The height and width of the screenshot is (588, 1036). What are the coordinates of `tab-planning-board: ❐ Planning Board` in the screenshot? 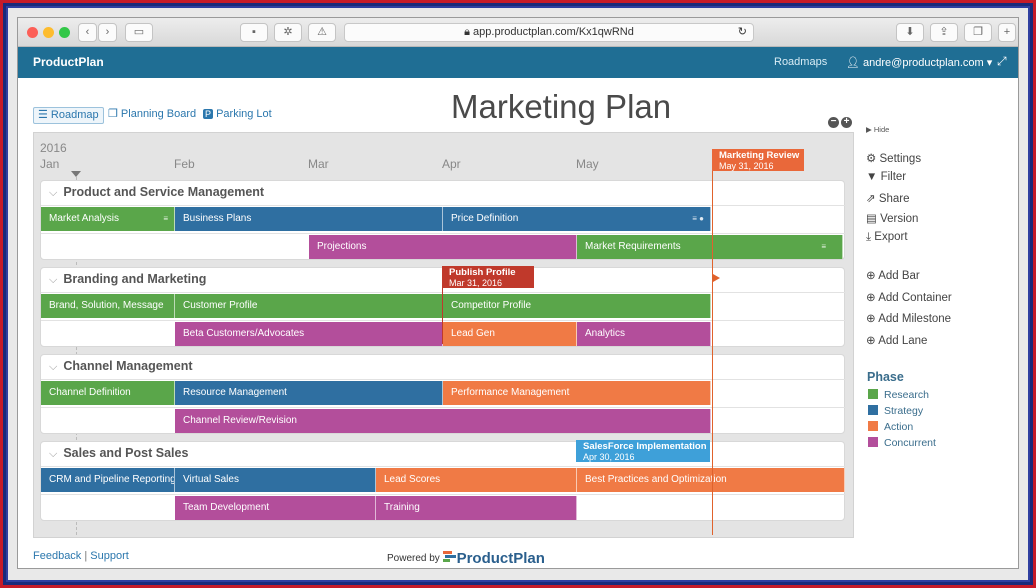 It's located at (152, 115).